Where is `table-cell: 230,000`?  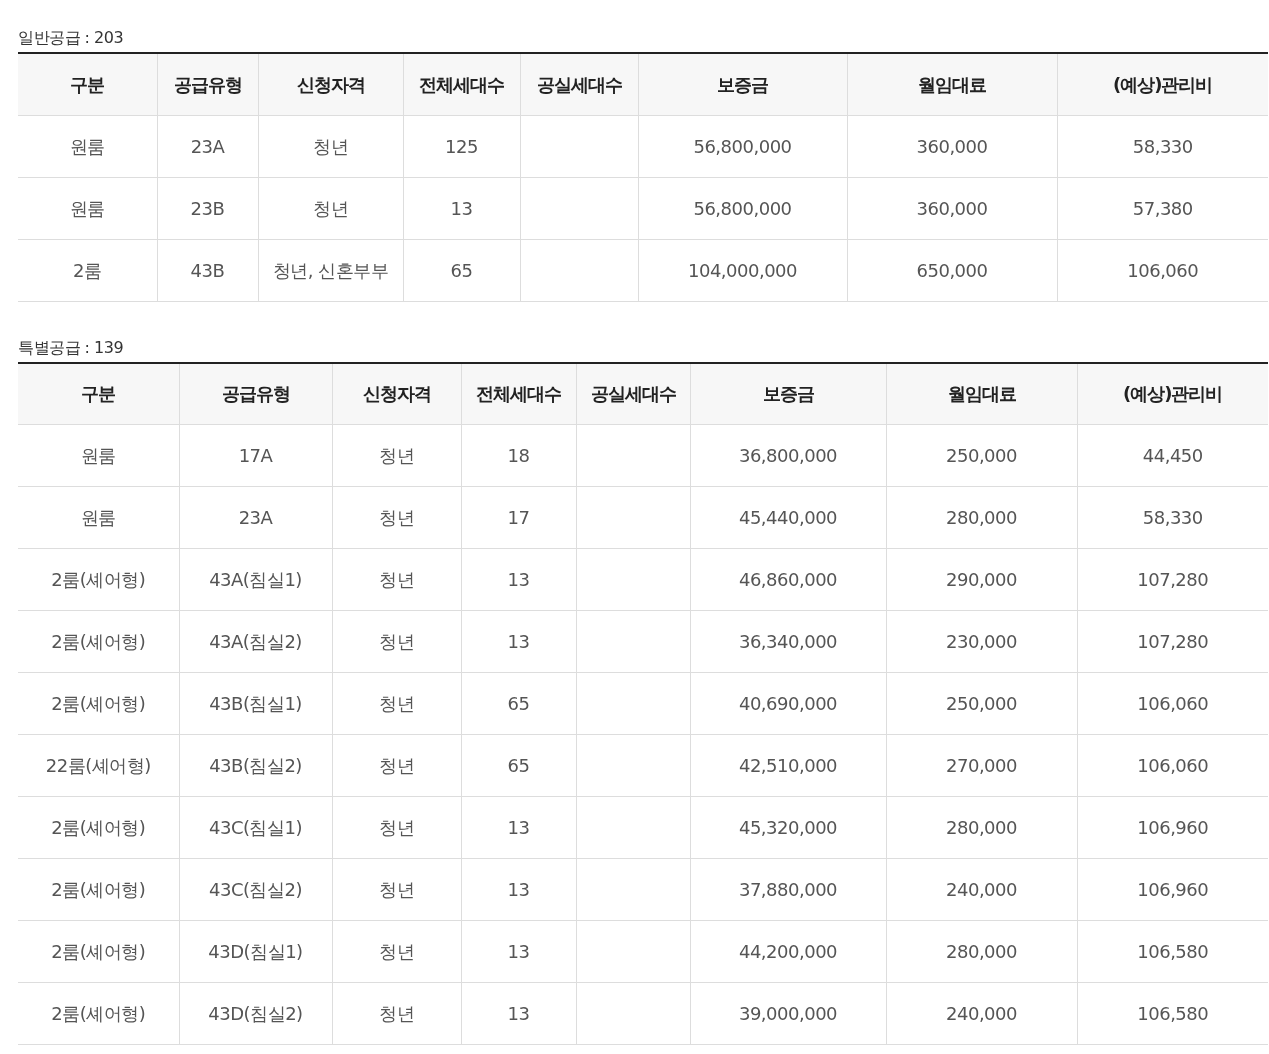
table-cell: 230,000 is located at coordinates (981, 641).